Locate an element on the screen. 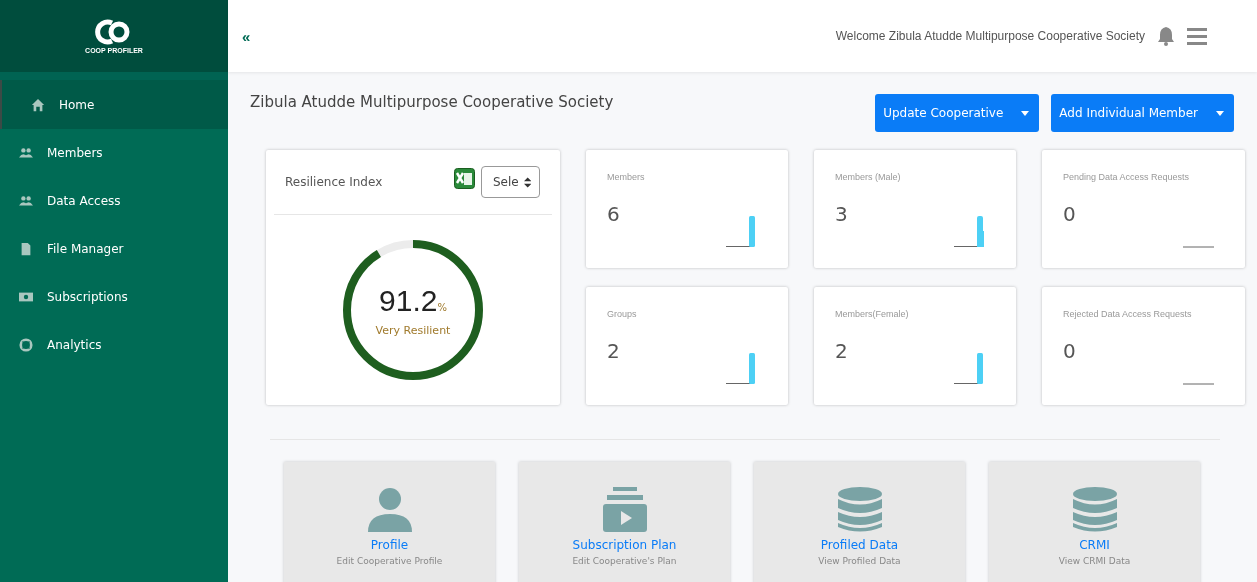 The width and height of the screenshot is (1257, 582). stat-label: Members is located at coordinates (626, 177).